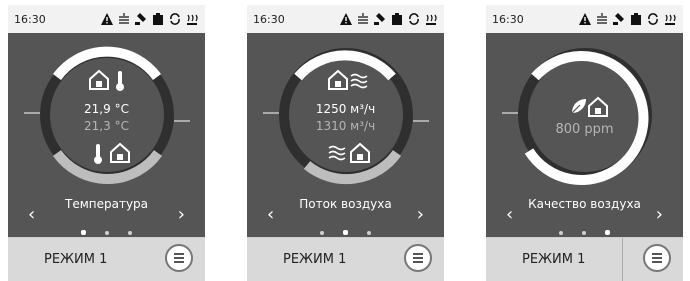 The image size is (690, 281). What do you see at coordinates (106, 204) in the screenshot?
I see `screen-title: Температура` at bounding box center [106, 204].